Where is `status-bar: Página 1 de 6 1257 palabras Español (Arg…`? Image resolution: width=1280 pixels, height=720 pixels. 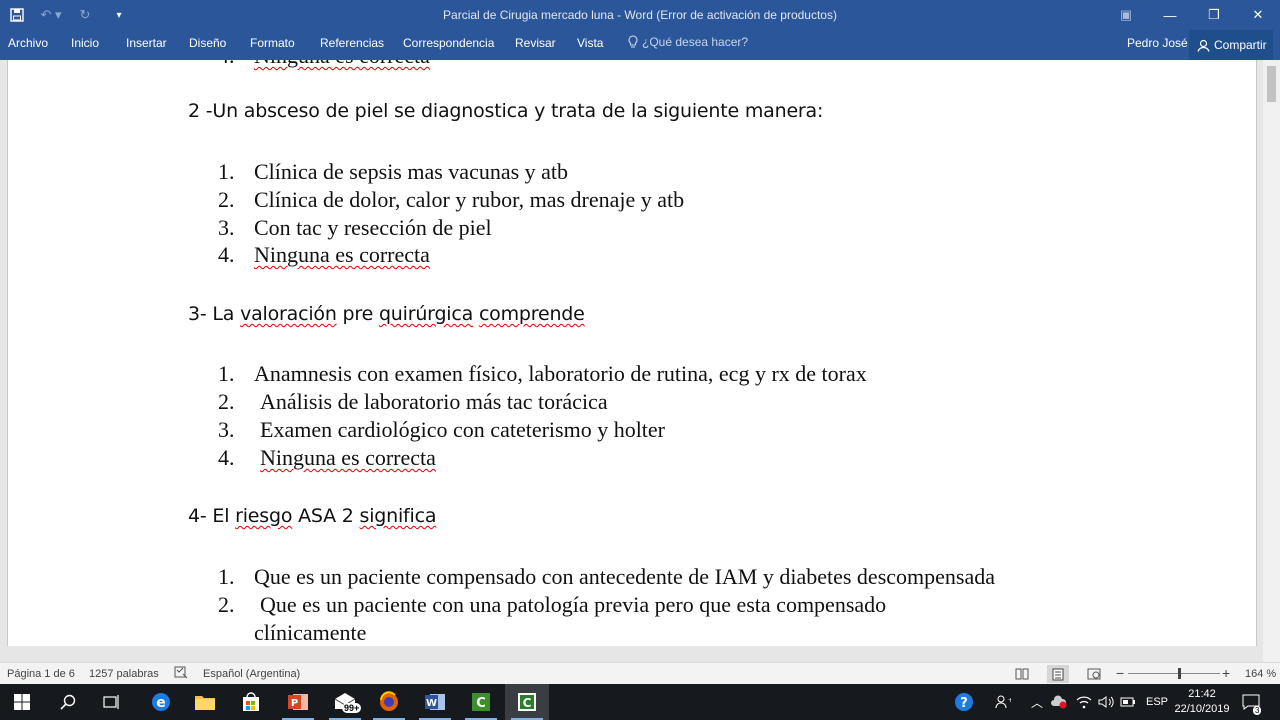 status-bar: Página 1 de 6 1257 palabras Español (Arg… is located at coordinates (640, 673).